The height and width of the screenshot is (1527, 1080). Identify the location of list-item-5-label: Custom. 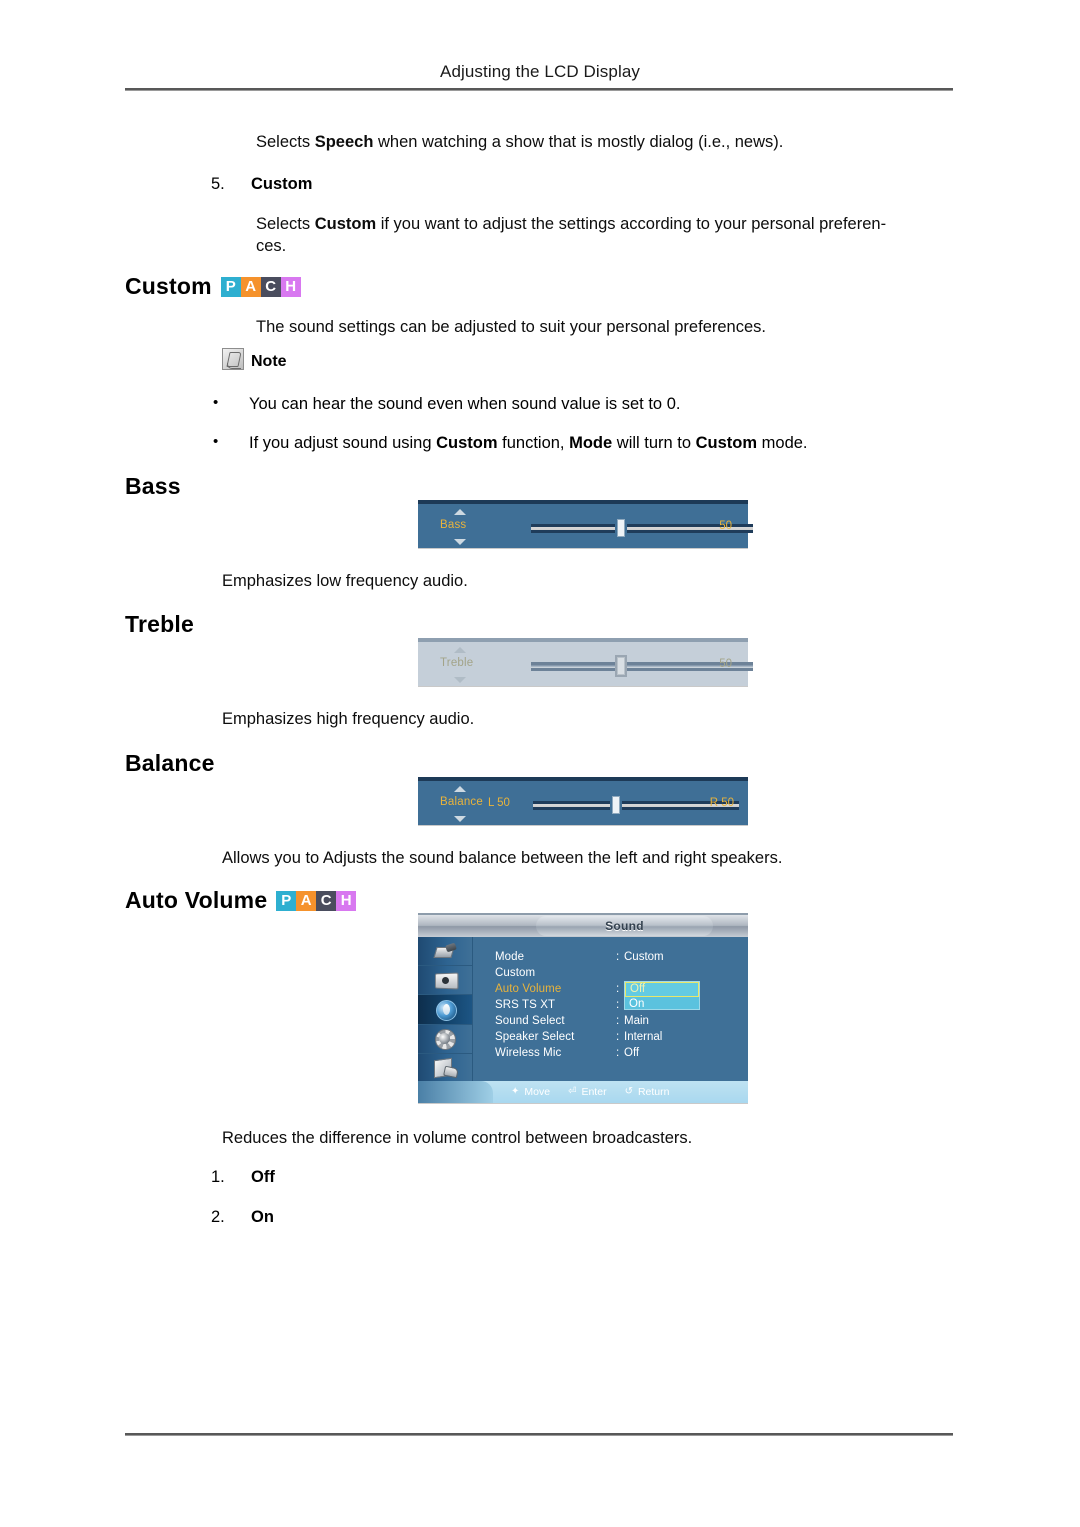
(282, 184).